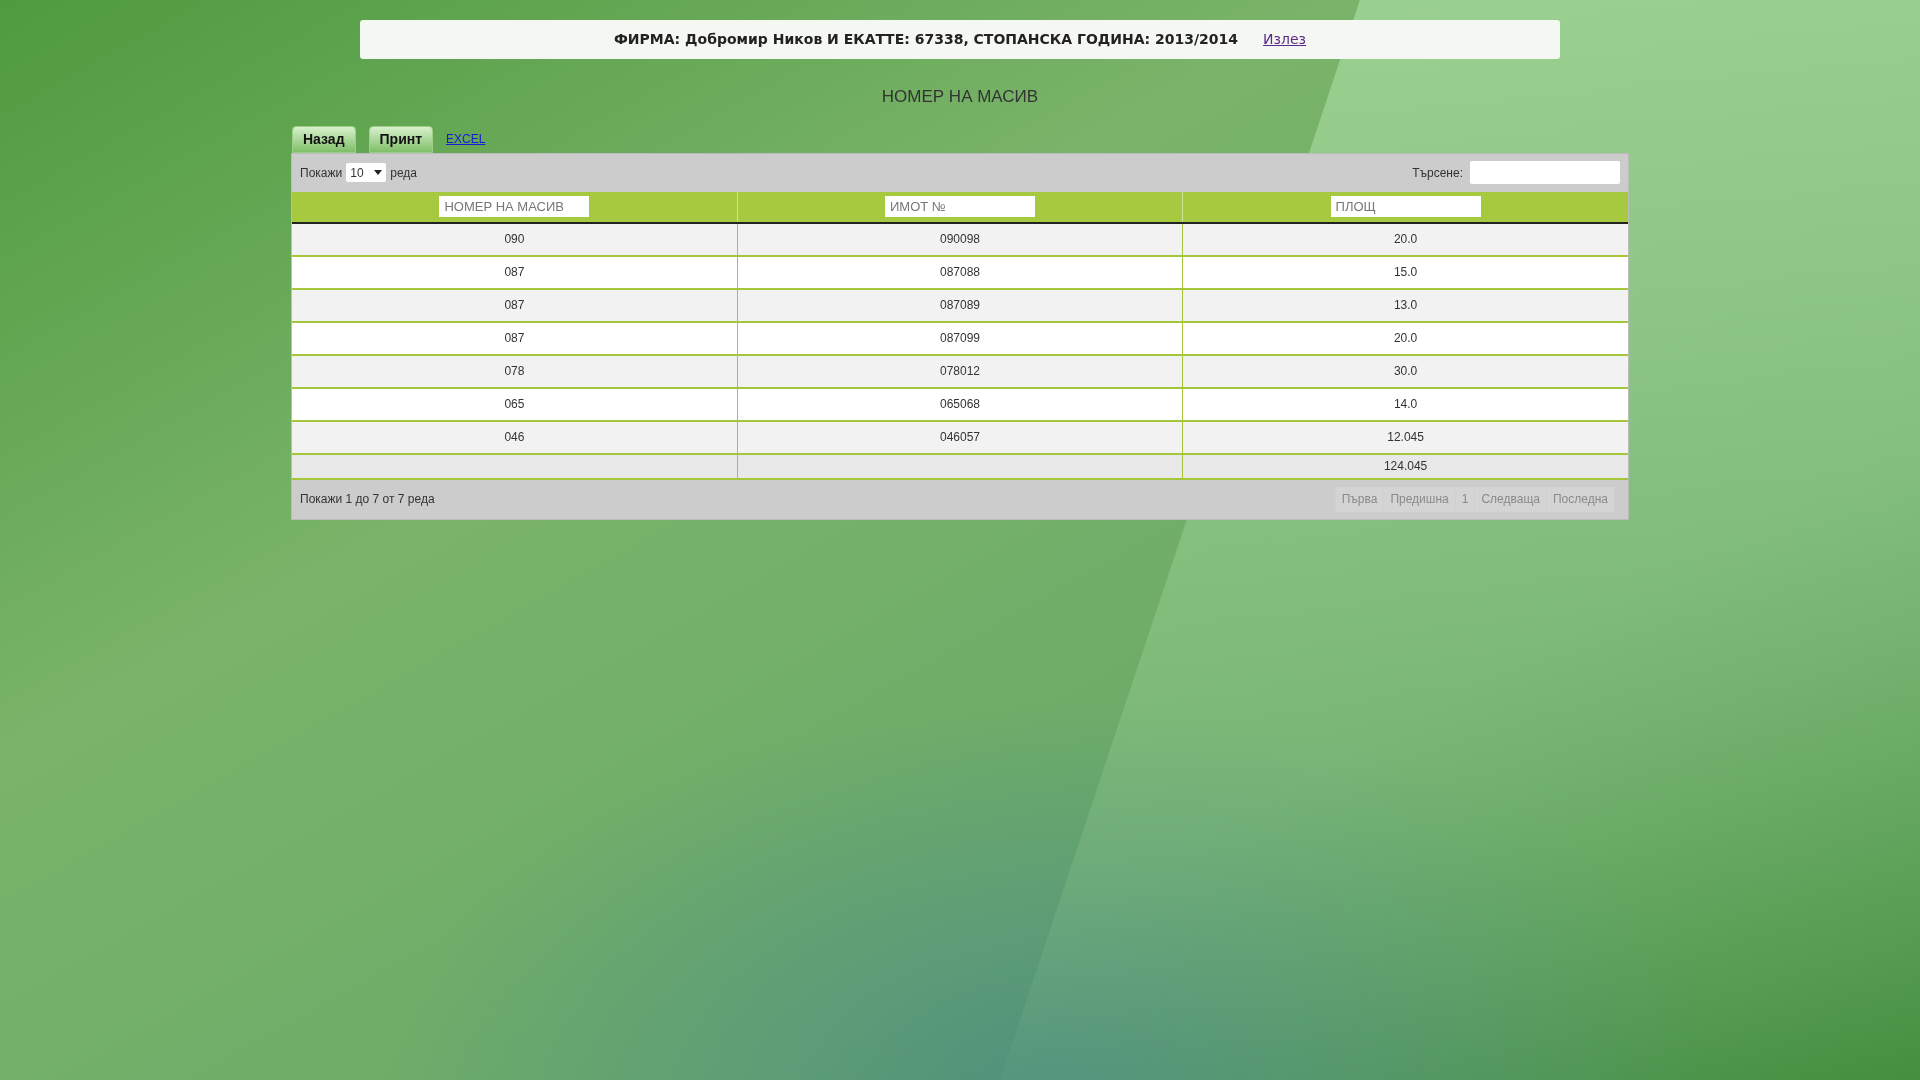 The height and width of the screenshot is (1080, 1920). I want to click on table-cell: 065, so click(515, 404).